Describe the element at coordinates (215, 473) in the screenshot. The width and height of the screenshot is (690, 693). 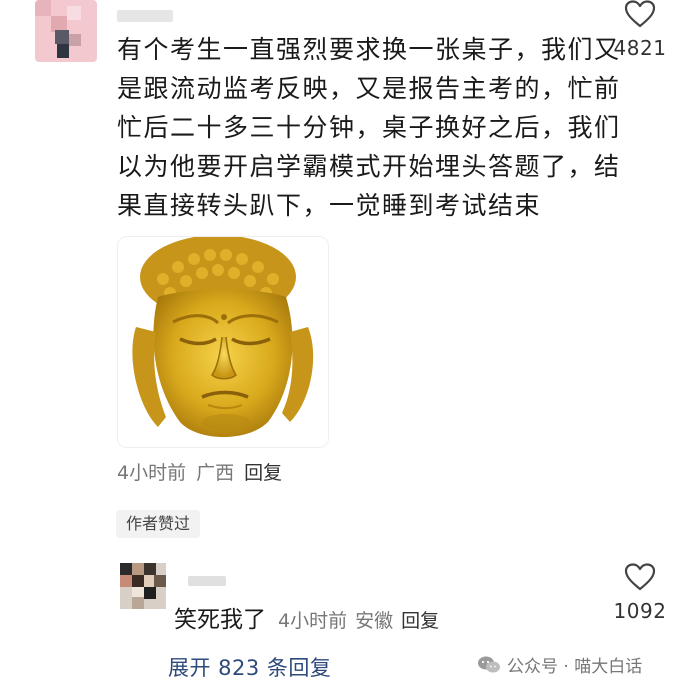
I see `comment-location: 广西` at that location.